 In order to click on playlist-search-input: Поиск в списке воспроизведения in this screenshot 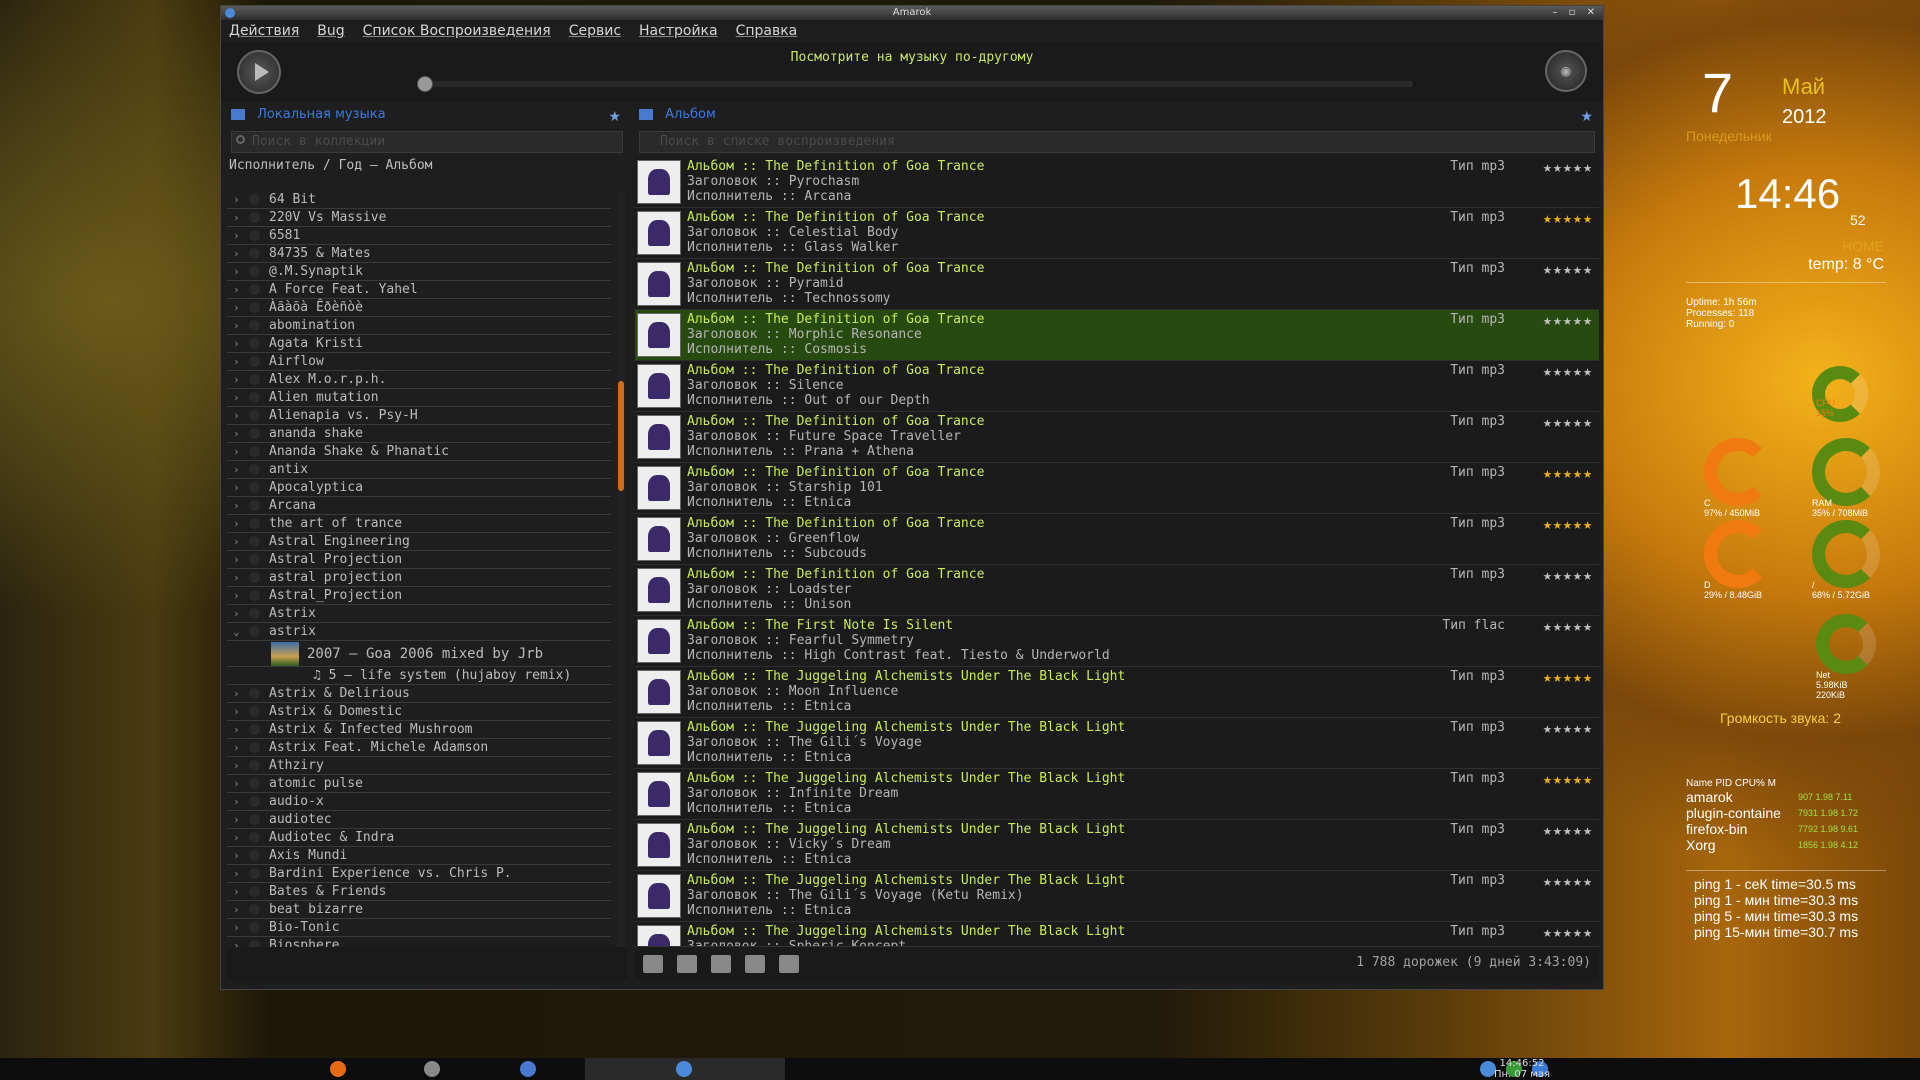, I will do `click(1117, 142)`.